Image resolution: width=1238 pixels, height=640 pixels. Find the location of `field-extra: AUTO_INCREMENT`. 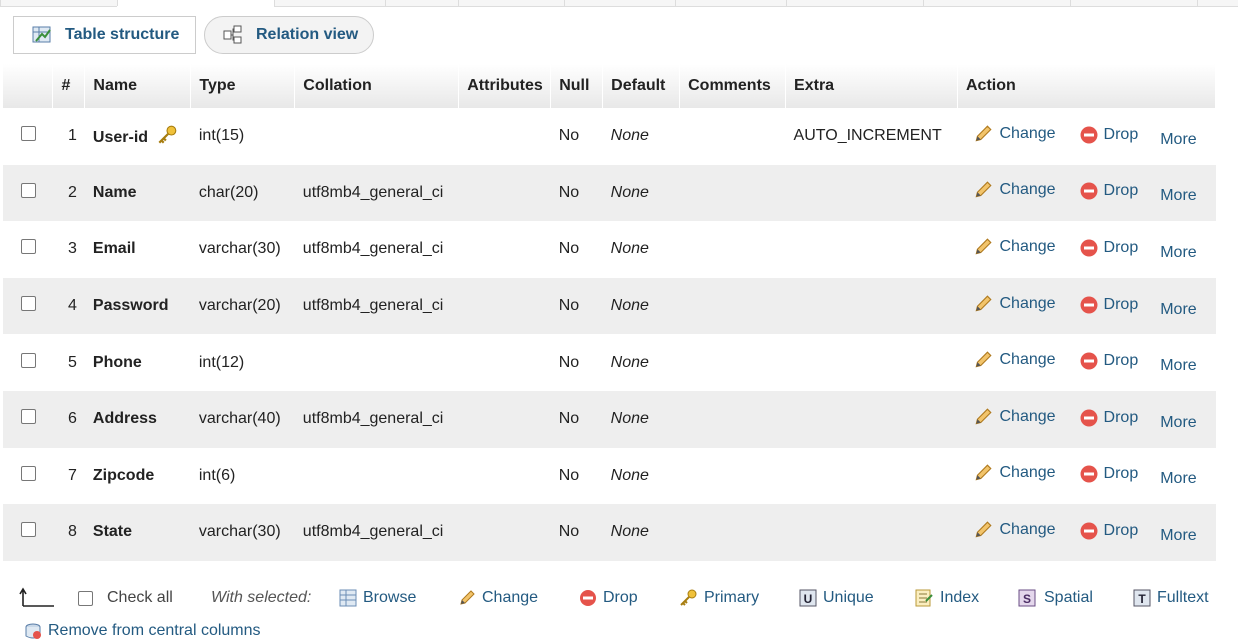

field-extra: AUTO_INCREMENT is located at coordinates (871, 136).